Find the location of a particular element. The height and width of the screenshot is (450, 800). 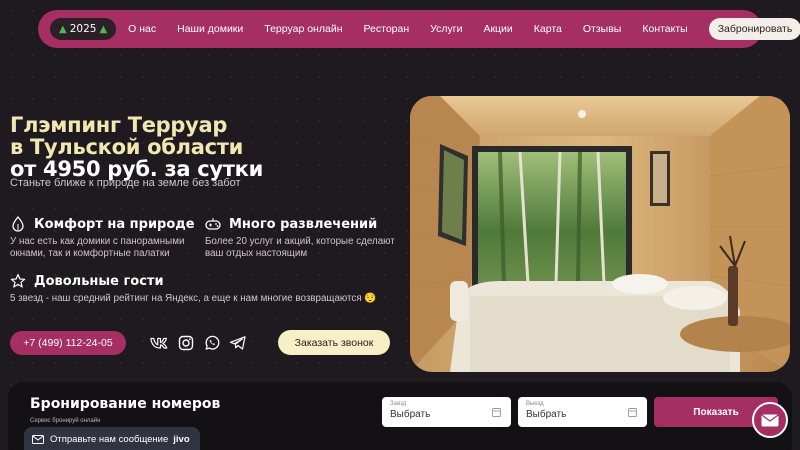

checkin-value: Выбрать is located at coordinates (410, 414).